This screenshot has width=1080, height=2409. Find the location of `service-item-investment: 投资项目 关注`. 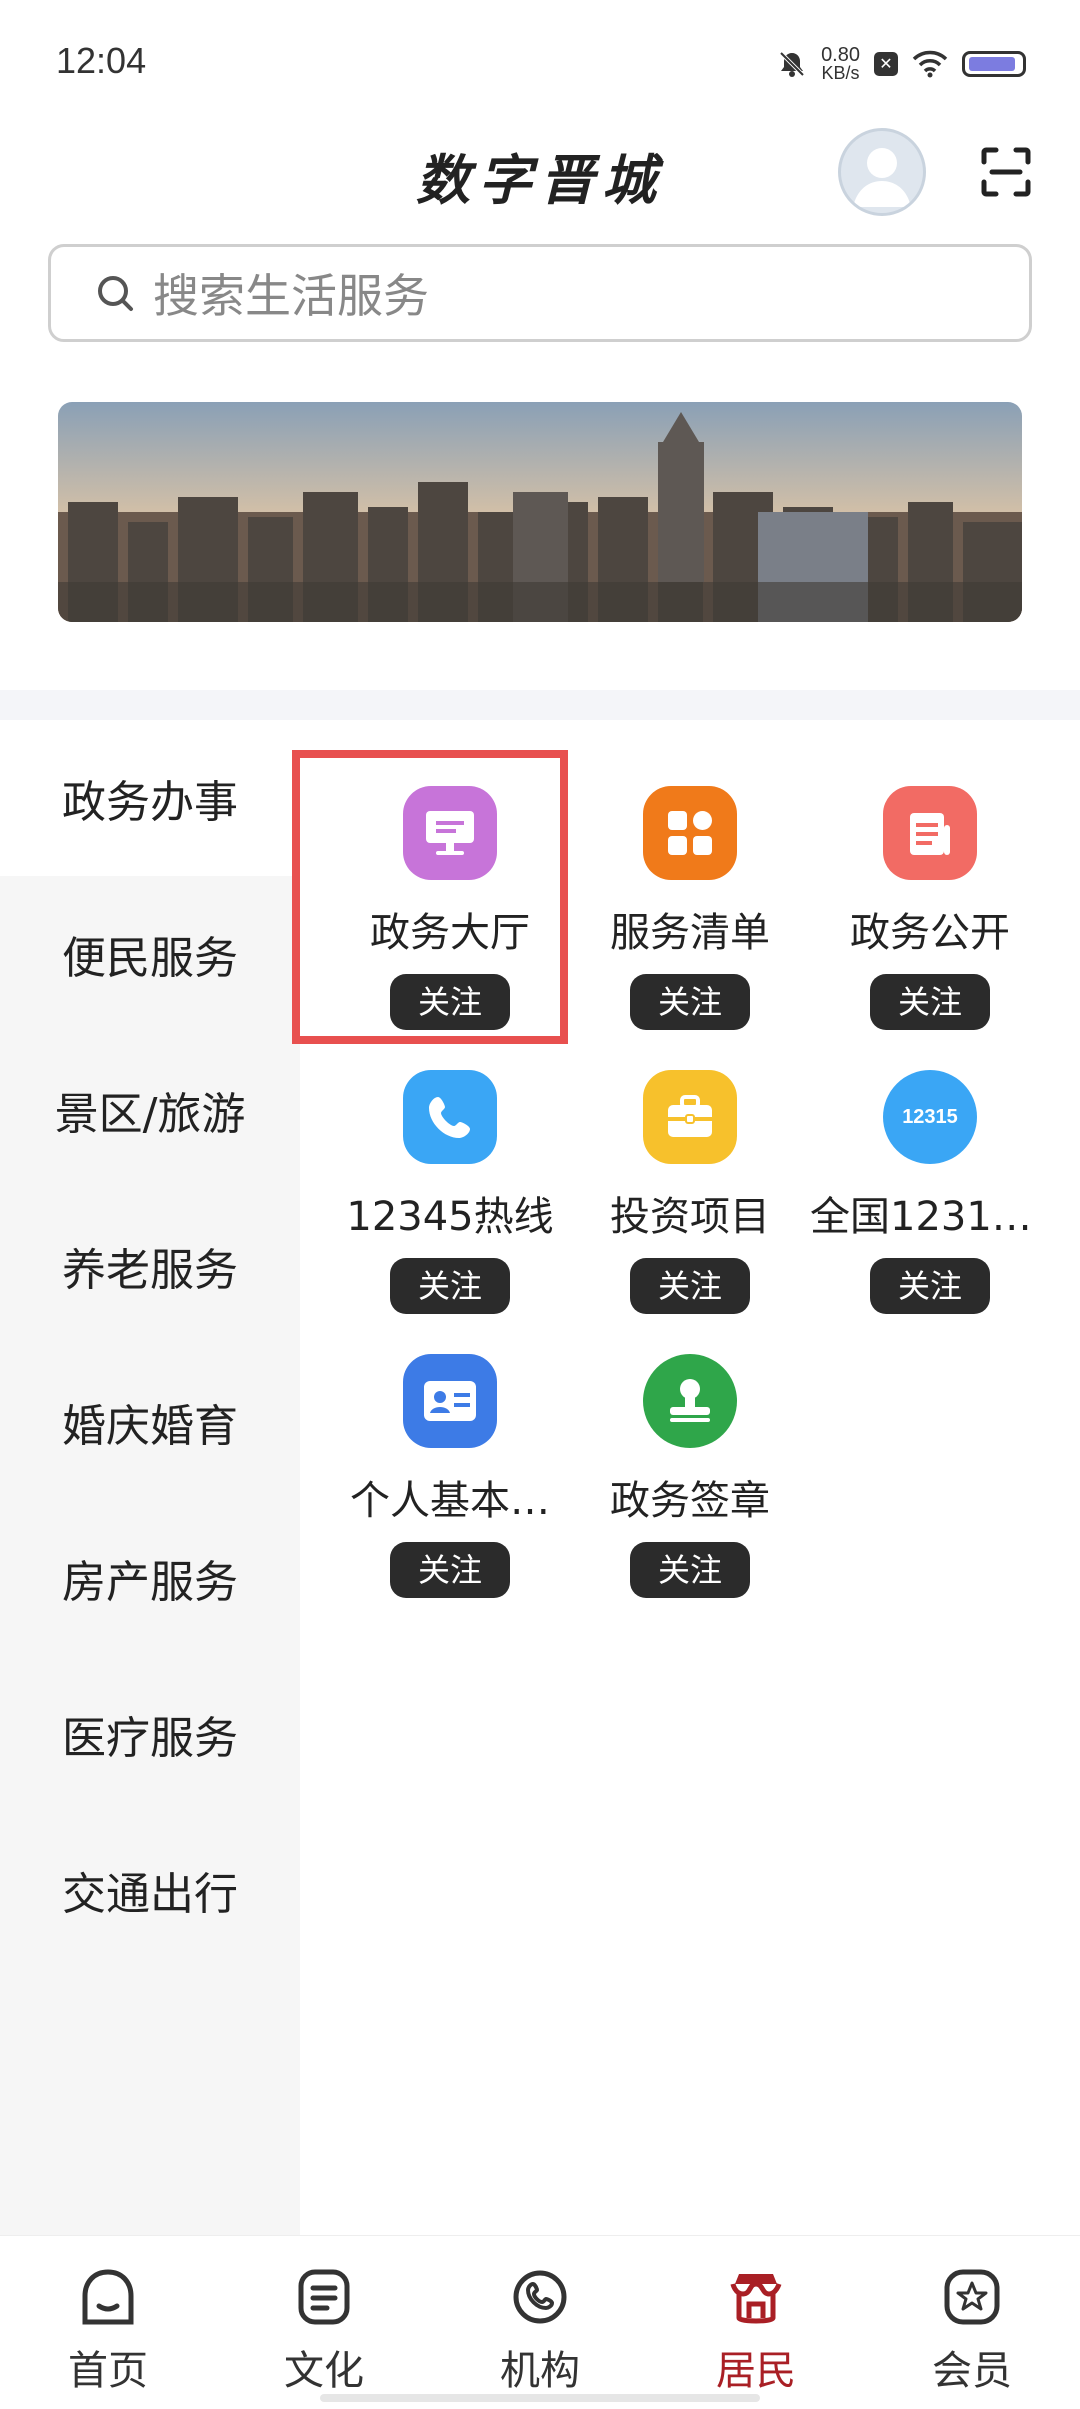

service-item-investment: 投资项目 关注 is located at coordinates (690, 1192).